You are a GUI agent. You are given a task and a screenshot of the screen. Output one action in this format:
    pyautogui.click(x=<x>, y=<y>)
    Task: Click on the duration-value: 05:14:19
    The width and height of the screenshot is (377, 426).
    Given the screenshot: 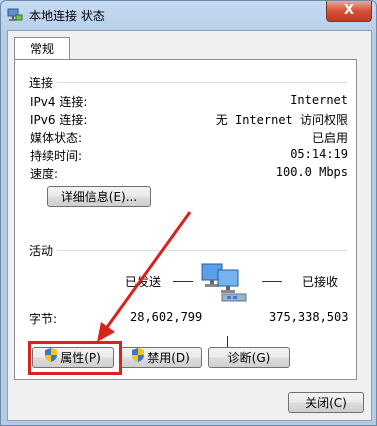 What is the action you would take?
    pyautogui.click(x=319, y=154)
    